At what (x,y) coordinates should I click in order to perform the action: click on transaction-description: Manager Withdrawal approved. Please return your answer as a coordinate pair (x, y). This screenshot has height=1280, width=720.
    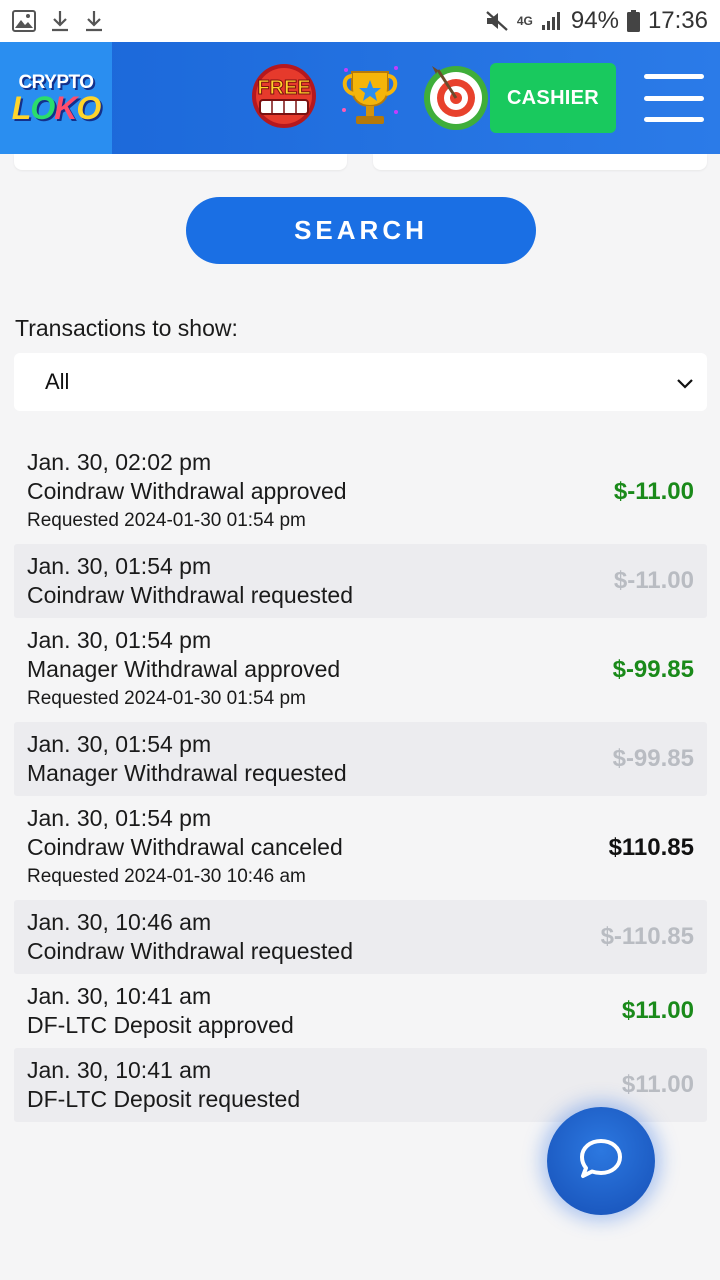
    Looking at the image, I should click on (184, 669).